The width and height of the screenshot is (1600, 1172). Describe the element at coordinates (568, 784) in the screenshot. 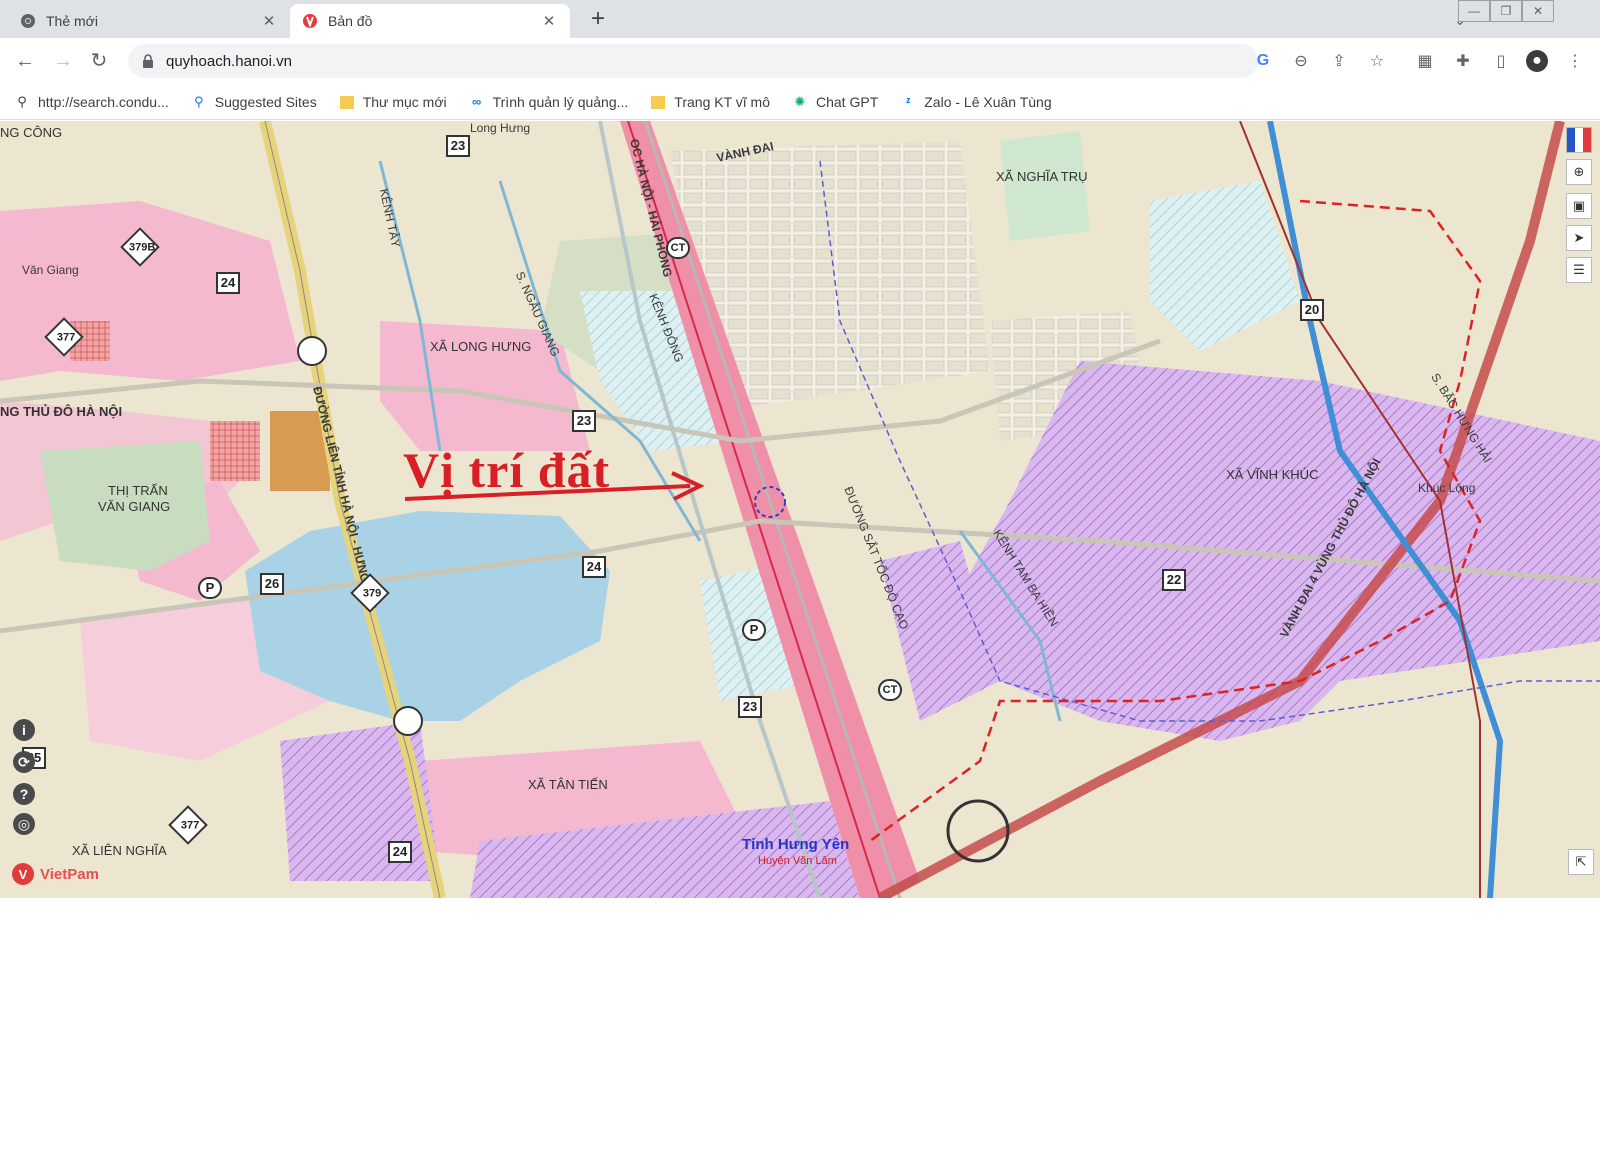

I see `place-label: XÃ TÂN TIẾN` at that location.